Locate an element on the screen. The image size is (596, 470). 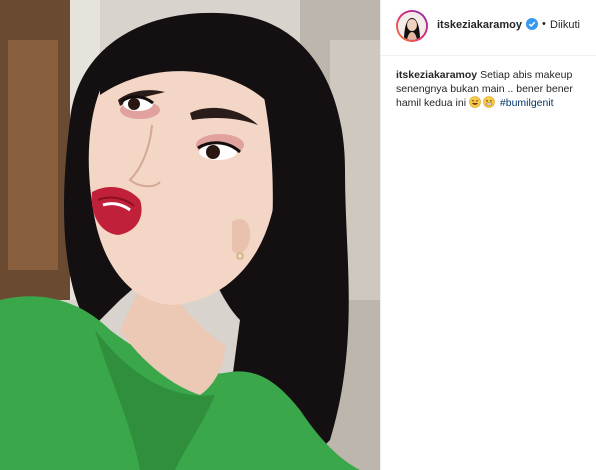
avatar-image is located at coordinates (412, 26).